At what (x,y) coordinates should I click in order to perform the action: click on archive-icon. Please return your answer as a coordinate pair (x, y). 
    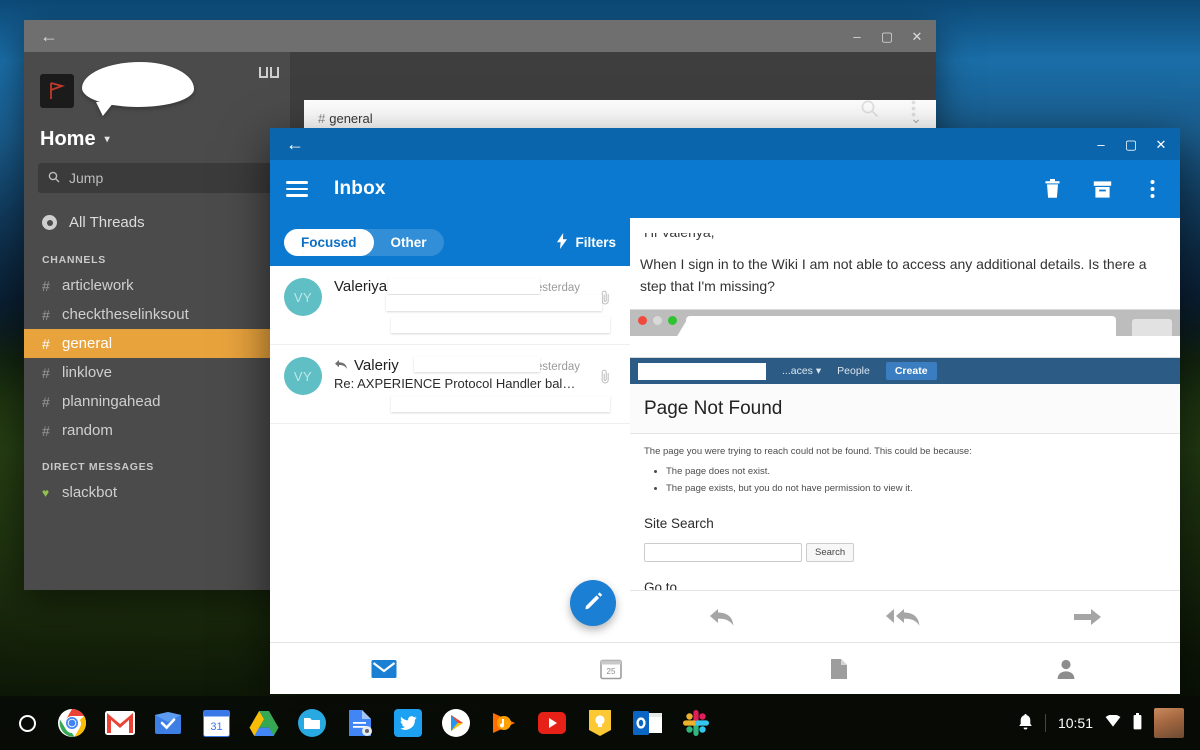
    Looking at the image, I should click on (1102, 189).